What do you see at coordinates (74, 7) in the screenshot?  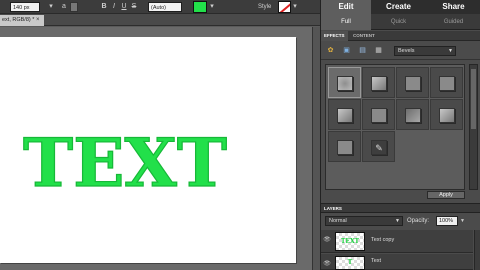 I see `leading-field` at bounding box center [74, 7].